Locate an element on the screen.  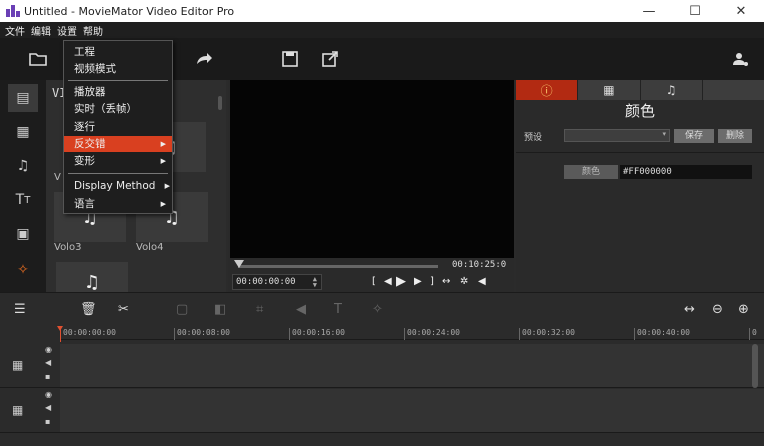
copy-icon: ▢ is located at coordinates (182, 309).